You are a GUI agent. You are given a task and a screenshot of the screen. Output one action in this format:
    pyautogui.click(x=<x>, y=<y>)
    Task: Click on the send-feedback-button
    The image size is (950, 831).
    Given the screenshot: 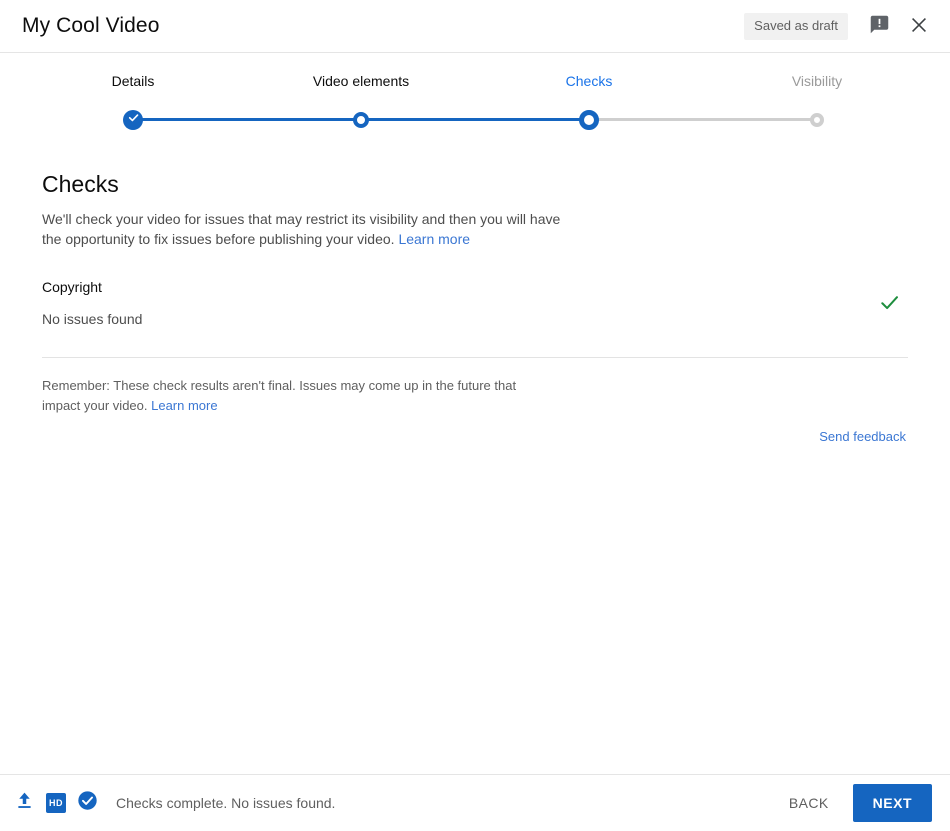 What is the action you would take?
    pyautogui.click(x=879, y=26)
    